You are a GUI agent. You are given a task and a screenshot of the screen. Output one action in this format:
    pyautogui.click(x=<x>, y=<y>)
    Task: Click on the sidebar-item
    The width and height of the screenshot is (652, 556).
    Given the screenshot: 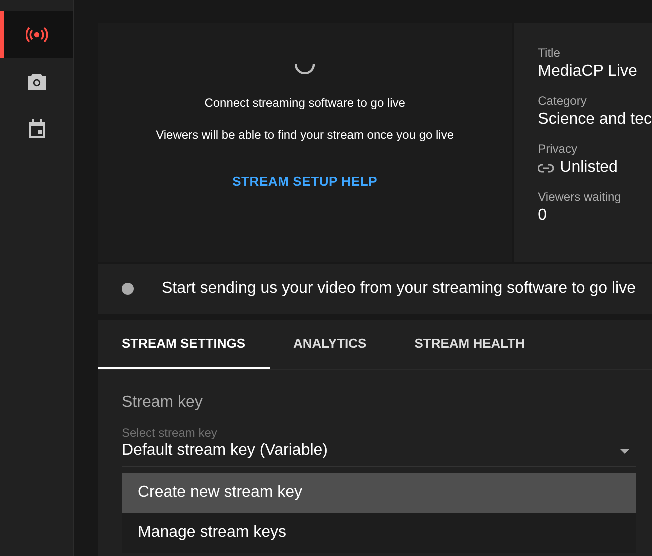 What is the action you would take?
    pyautogui.click(x=36, y=34)
    